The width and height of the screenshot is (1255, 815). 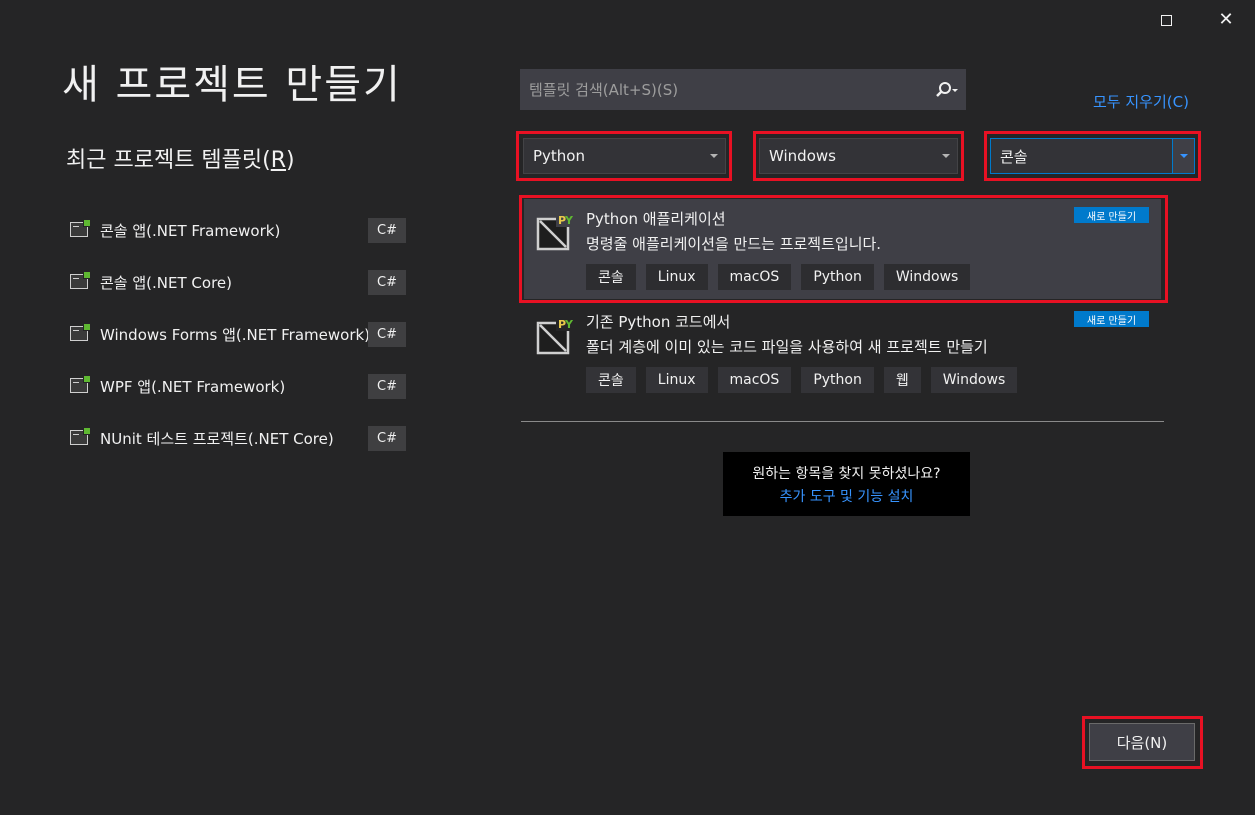 What do you see at coordinates (624, 156) in the screenshot?
I see `language-filter-dropdown: Python` at bounding box center [624, 156].